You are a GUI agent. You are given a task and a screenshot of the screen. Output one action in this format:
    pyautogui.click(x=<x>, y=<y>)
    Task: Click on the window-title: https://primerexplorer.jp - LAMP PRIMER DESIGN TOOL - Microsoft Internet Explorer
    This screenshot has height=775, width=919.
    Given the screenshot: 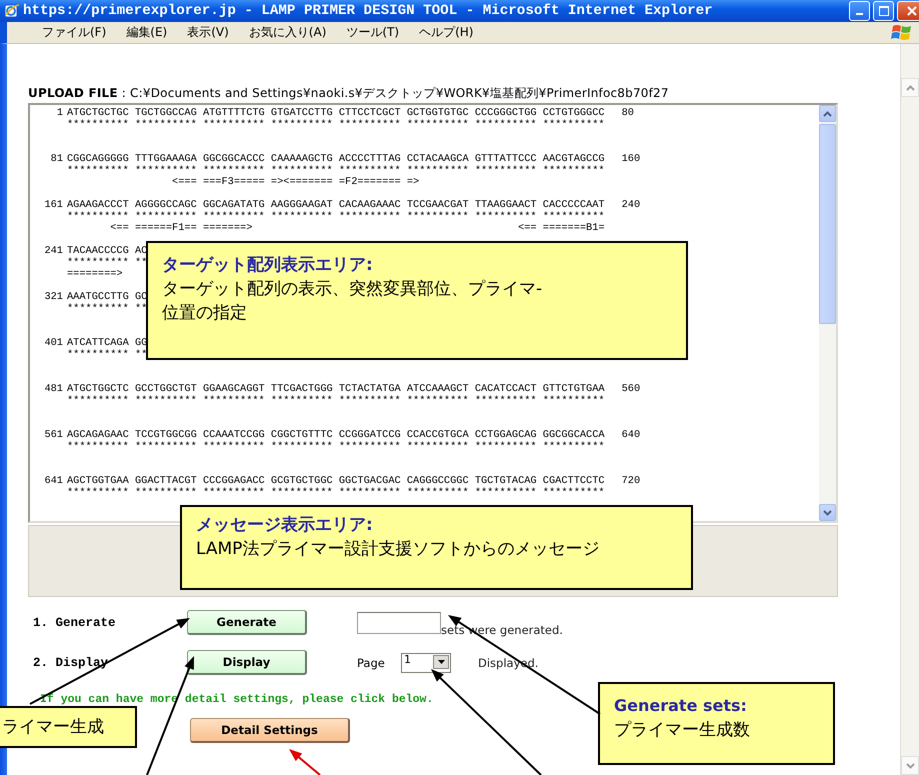 What is the action you would take?
    pyautogui.click(x=368, y=11)
    